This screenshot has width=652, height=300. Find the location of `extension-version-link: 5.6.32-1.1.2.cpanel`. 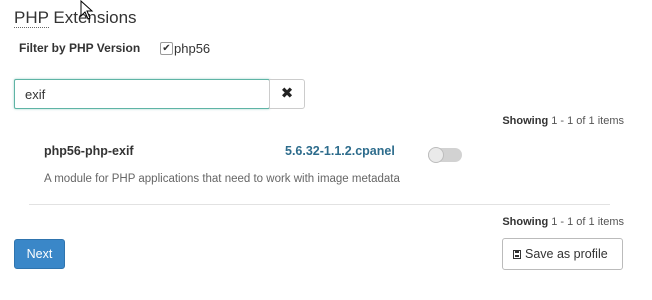

extension-version-link: 5.6.32-1.1.2.cpanel is located at coordinates (340, 151).